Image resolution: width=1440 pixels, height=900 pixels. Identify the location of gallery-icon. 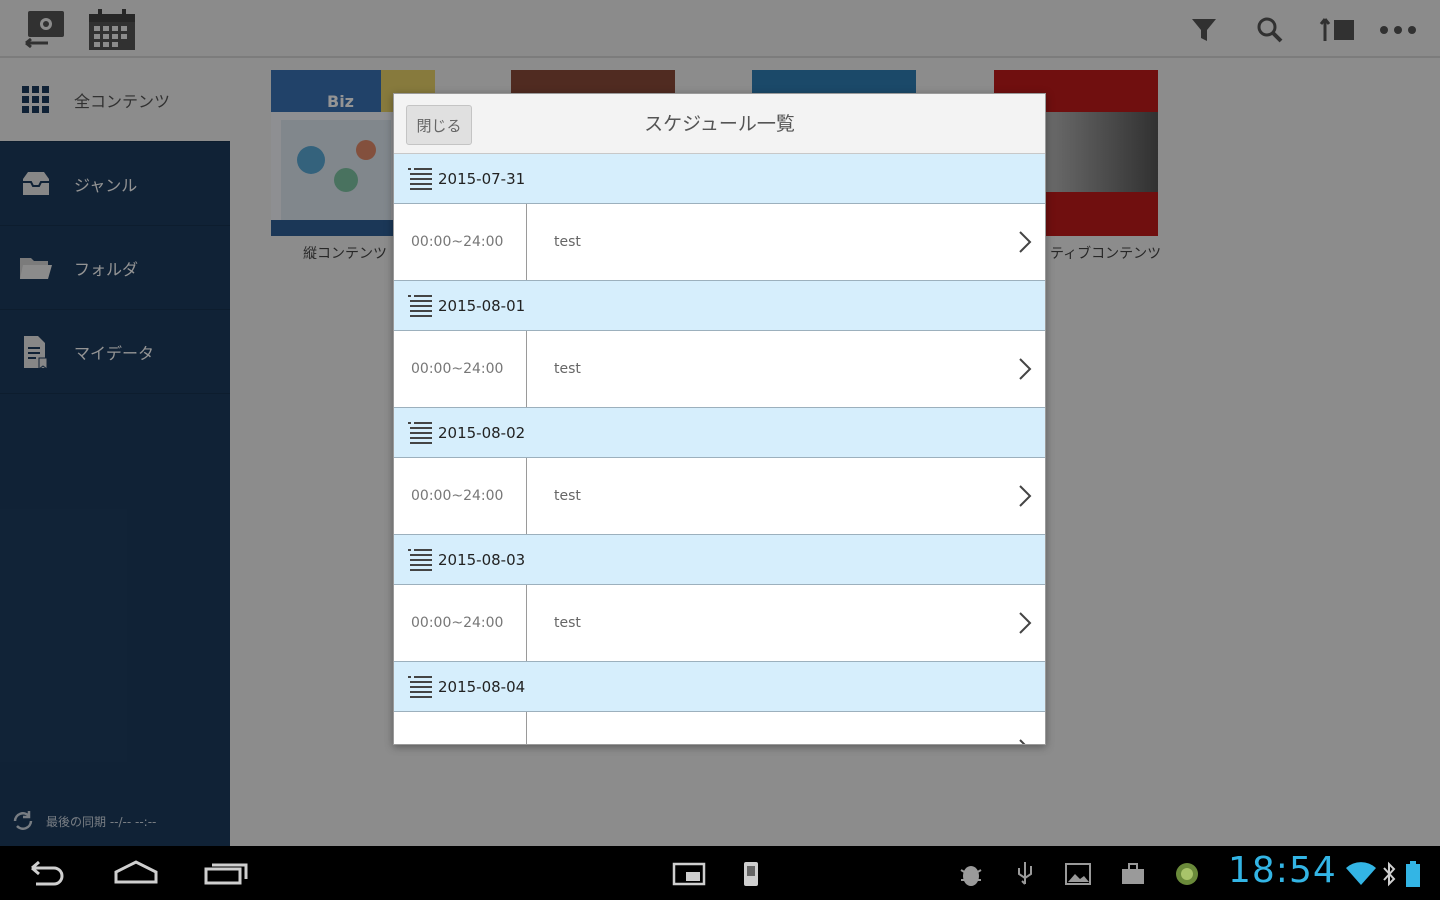
(1078, 874).